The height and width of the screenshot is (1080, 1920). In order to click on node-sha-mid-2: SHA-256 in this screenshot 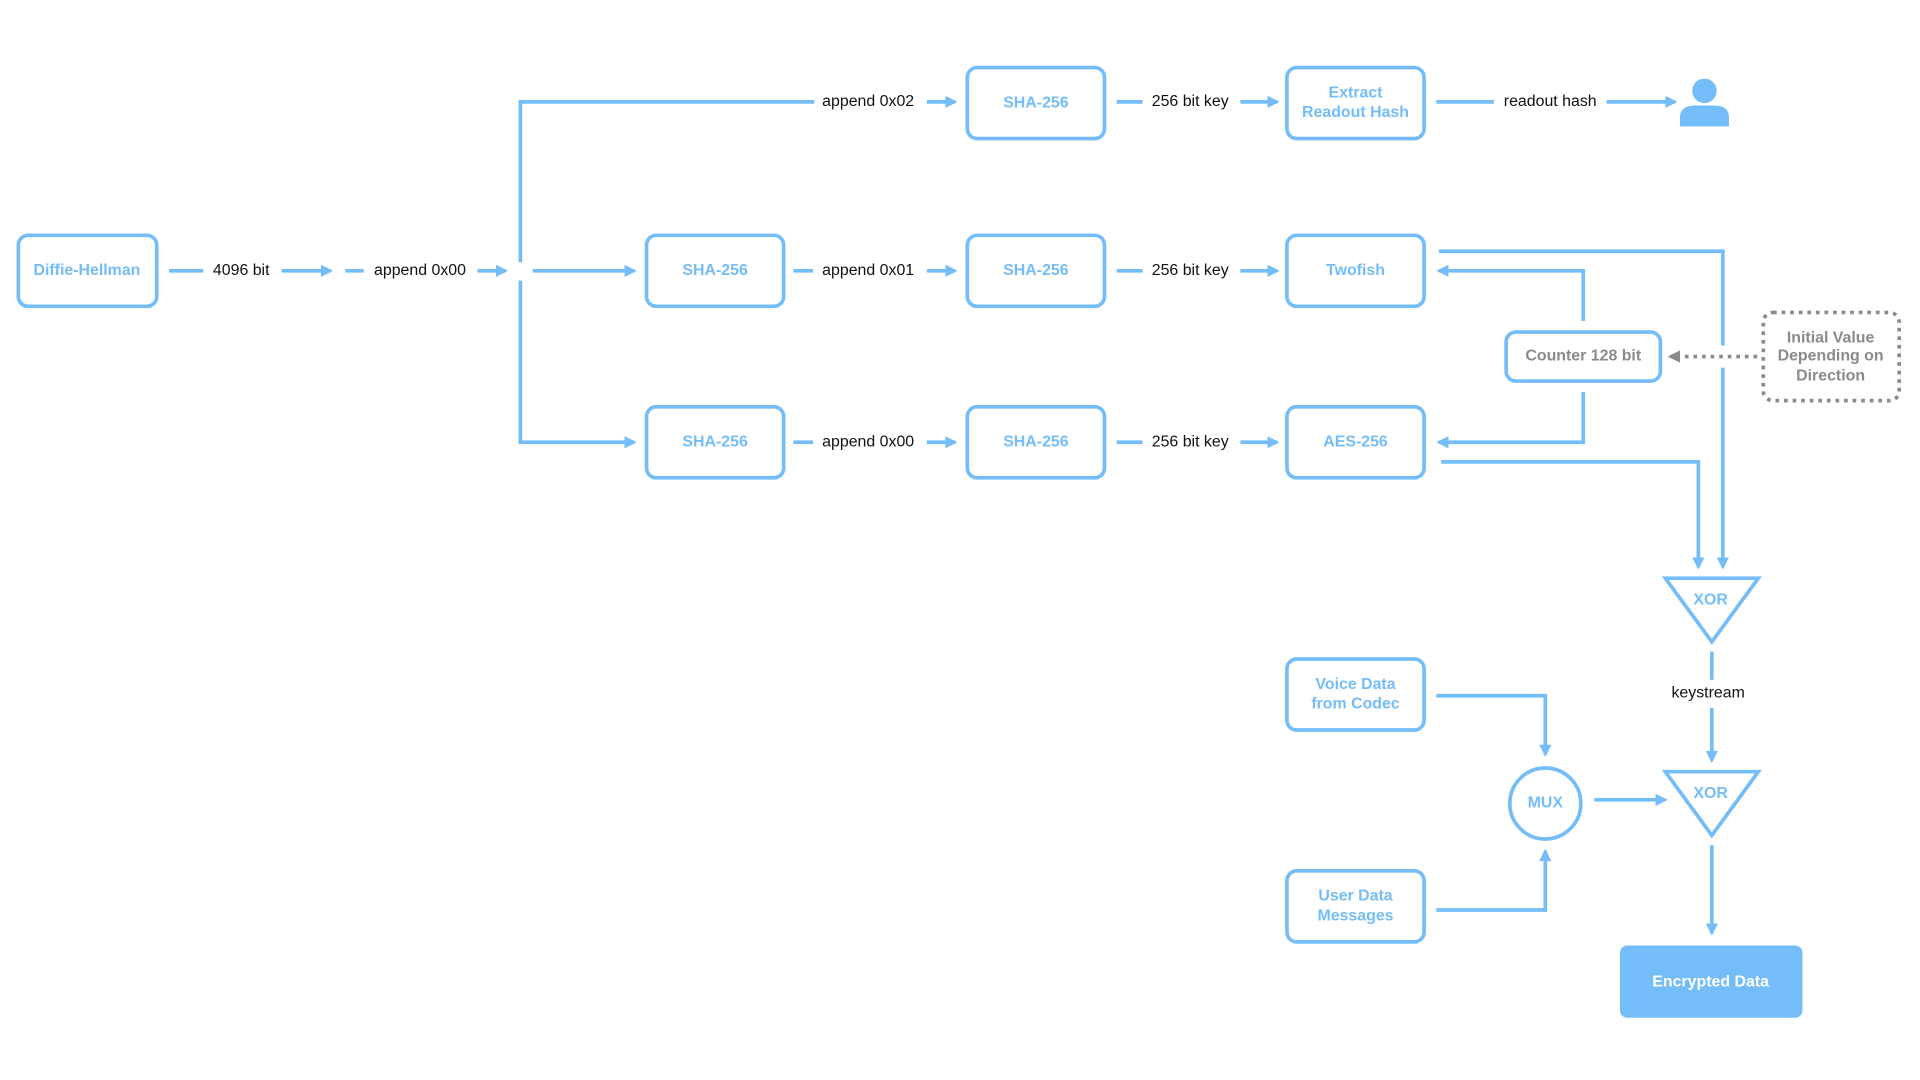, I will do `click(1036, 271)`.